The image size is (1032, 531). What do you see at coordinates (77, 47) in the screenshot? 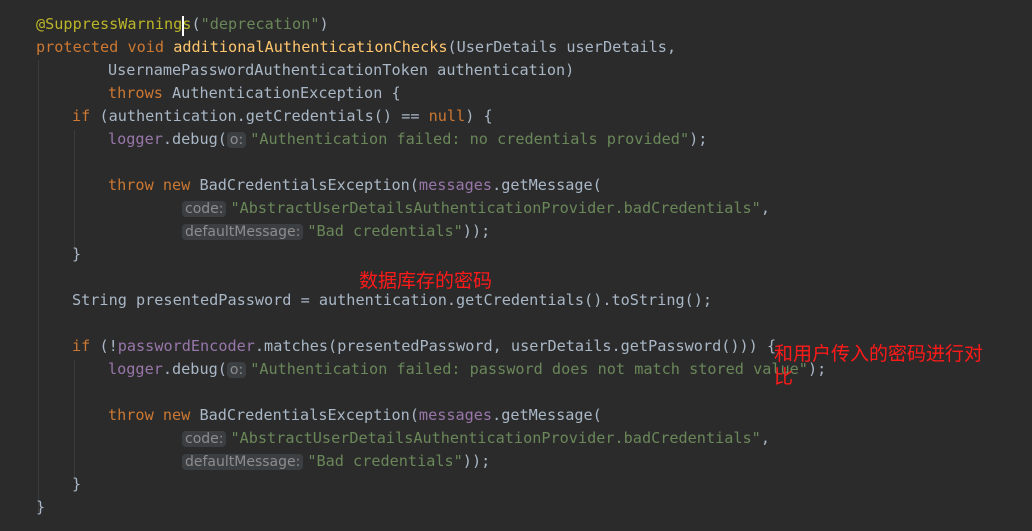
I see `keyword-protected: protected` at bounding box center [77, 47].